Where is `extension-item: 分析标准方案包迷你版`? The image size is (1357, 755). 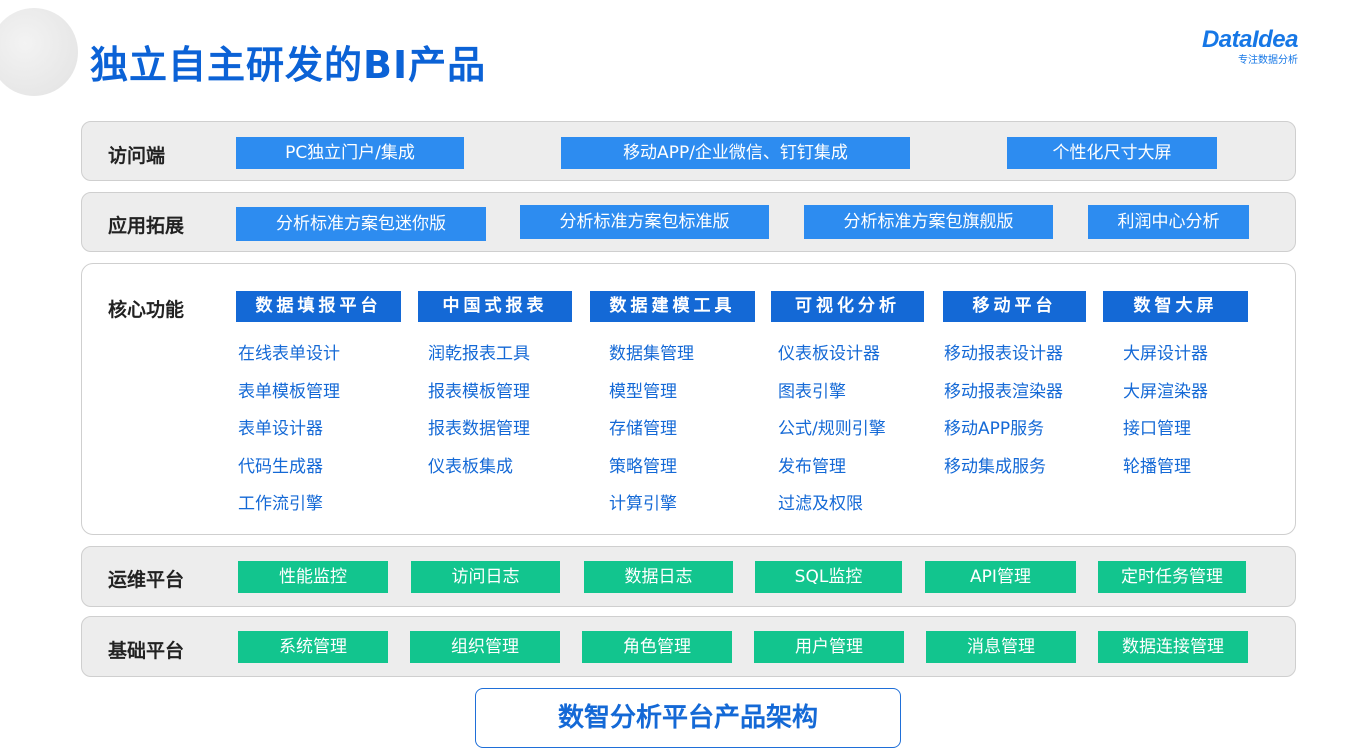
extension-item: 分析标准方案包迷你版 is located at coordinates (361, 224).